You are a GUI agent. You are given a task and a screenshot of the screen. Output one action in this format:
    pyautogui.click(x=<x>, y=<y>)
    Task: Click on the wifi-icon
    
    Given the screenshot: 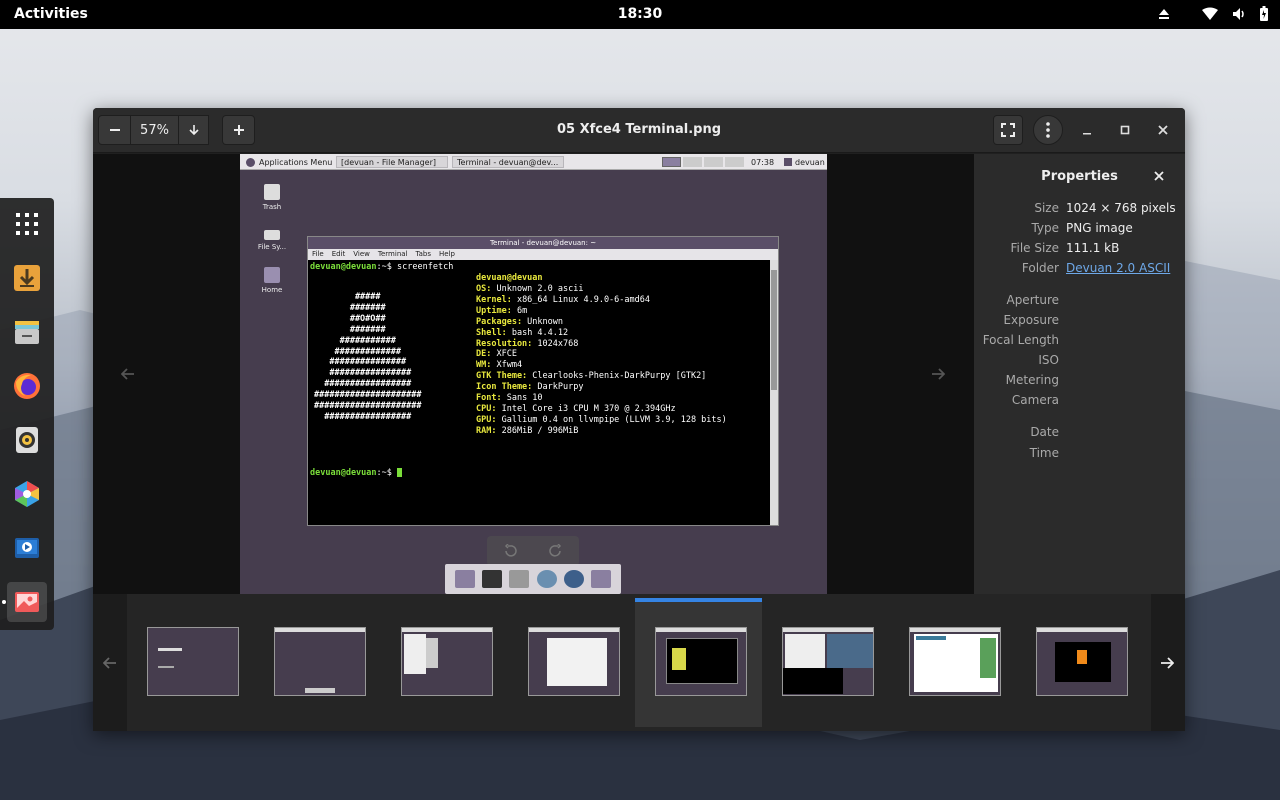 What is the action you would take?
    pyautogui.click(x=1210, y=14)
    